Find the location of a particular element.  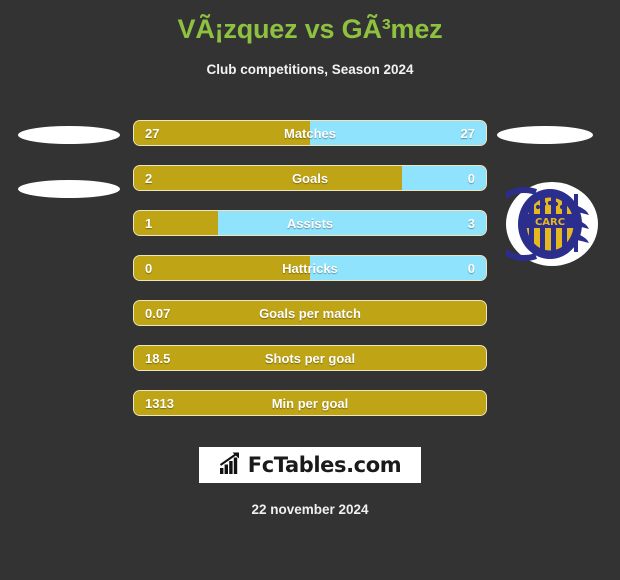

player-photo-placeholder-left-bottom is located at coordinates (69, 189).